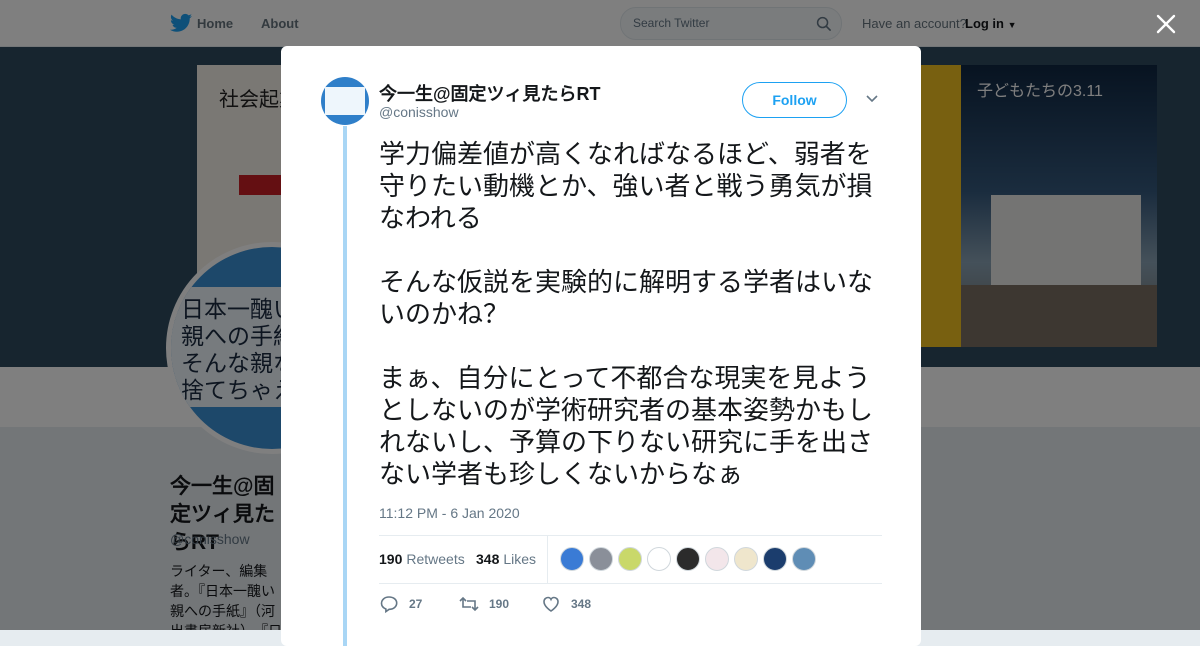 The width and height of the screenshot is (1200, 646). I want to click on likes-stat: 348 Likes, so click(506, 559).